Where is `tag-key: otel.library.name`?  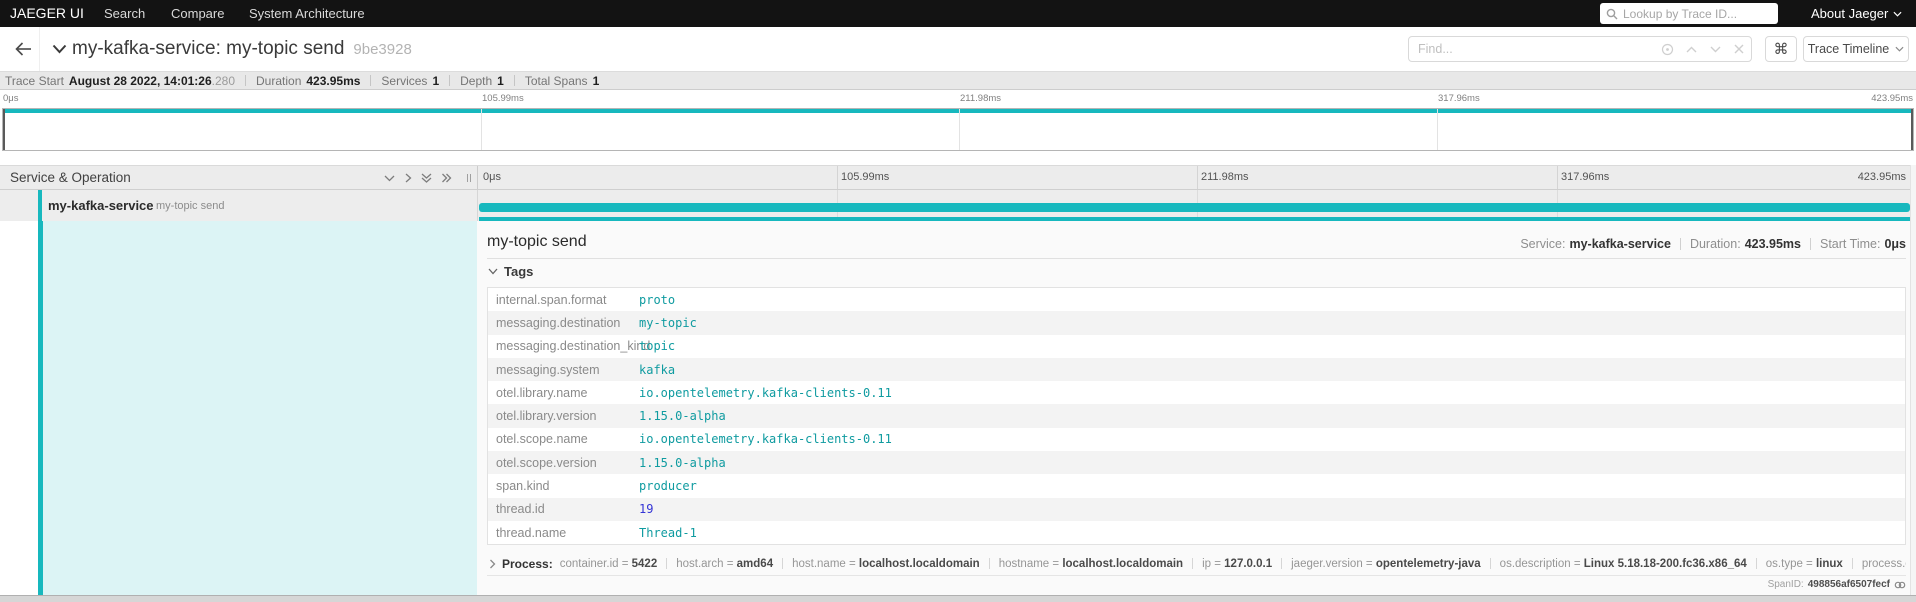
tag-key: otel.library.name is located at coordinates (542, 392).